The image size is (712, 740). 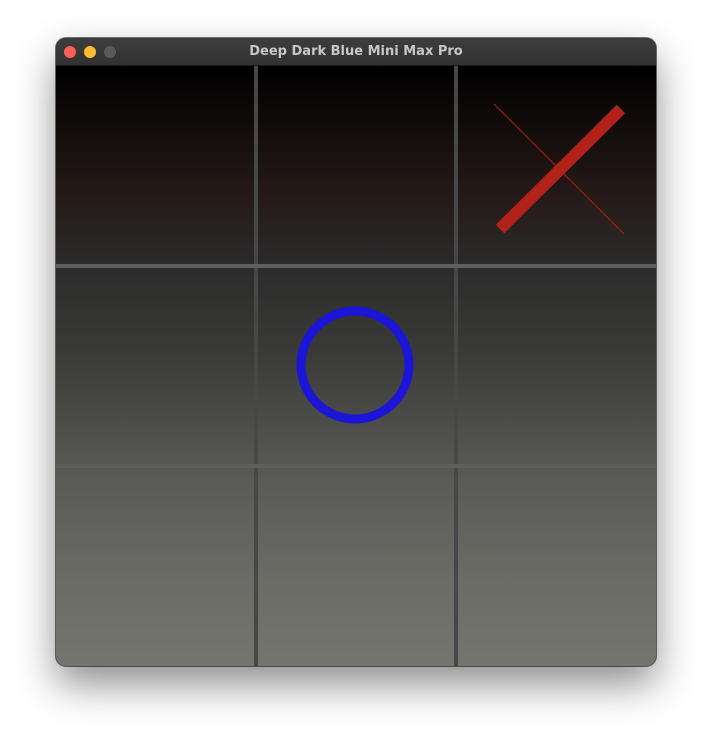 I want to click on board-cell-r1-c1, so click(x=355, y=365).